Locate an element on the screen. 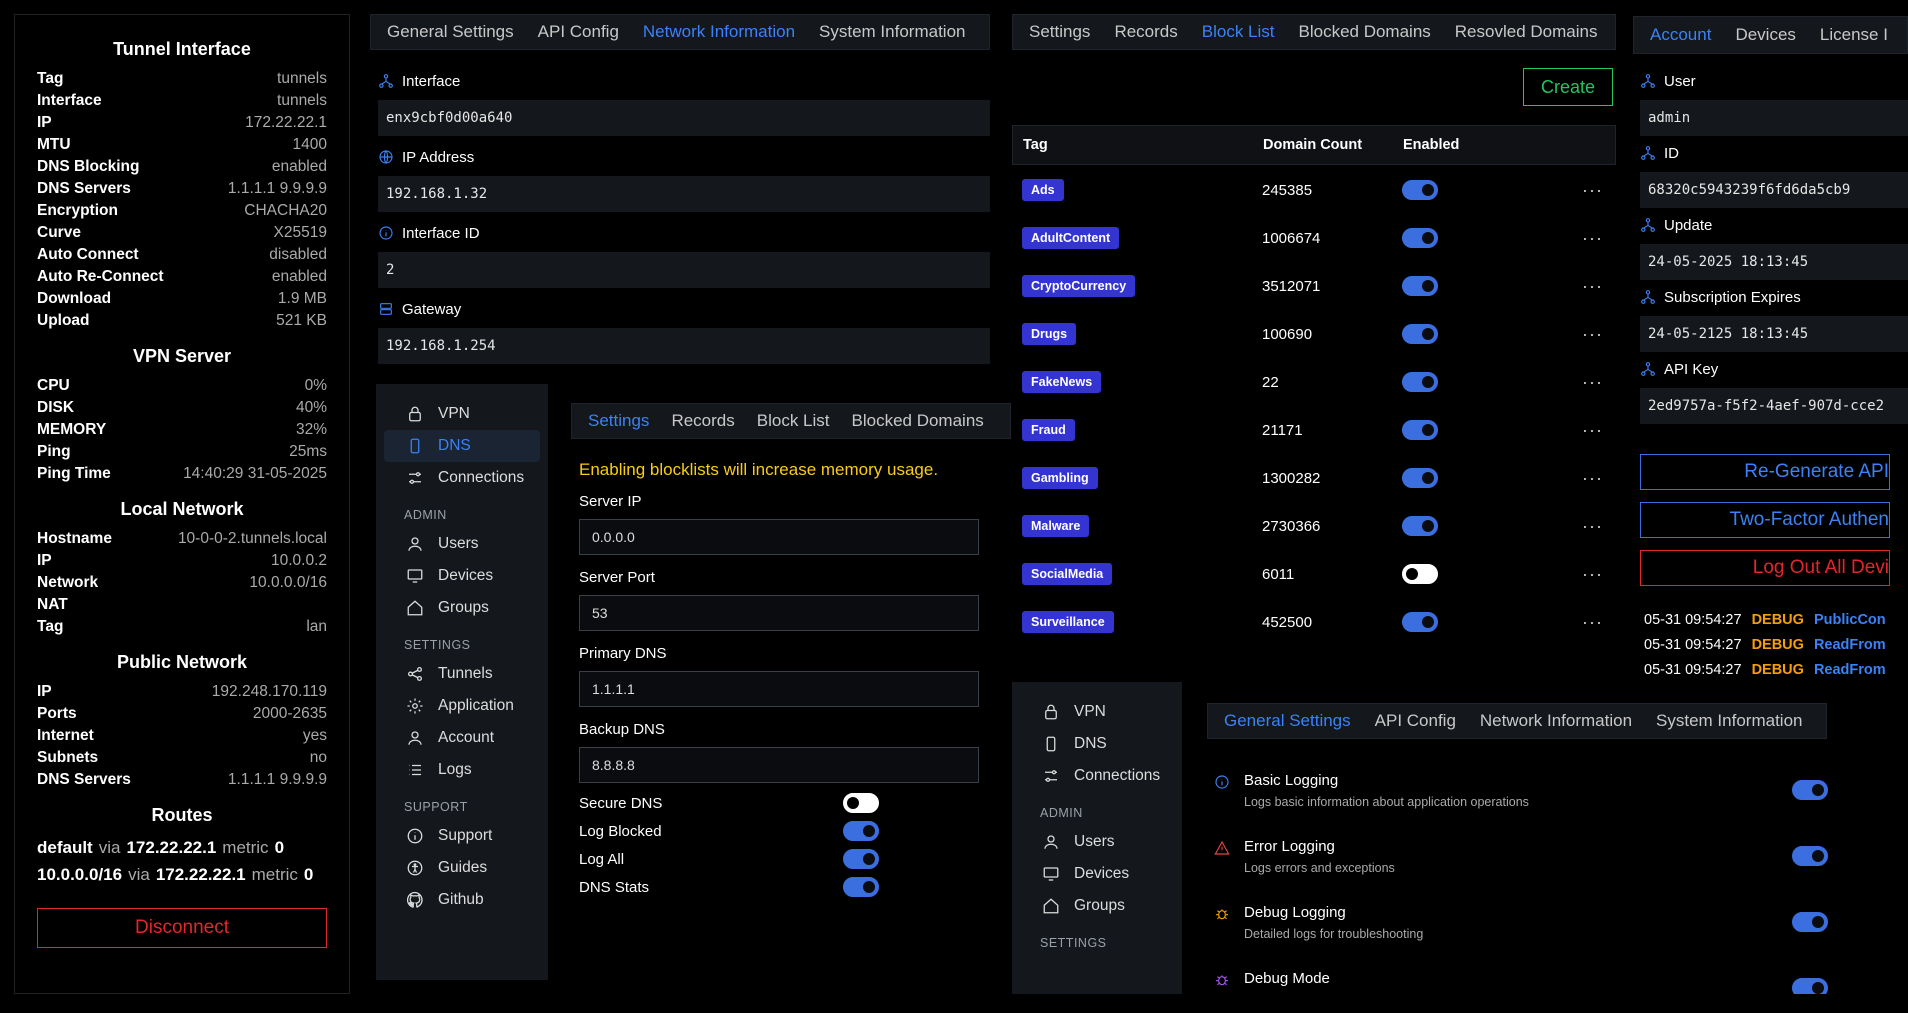 The width and height of the screenshot is (1908, 1013). vpn-server-key: Ping Time is located at coordinates (74, 473).